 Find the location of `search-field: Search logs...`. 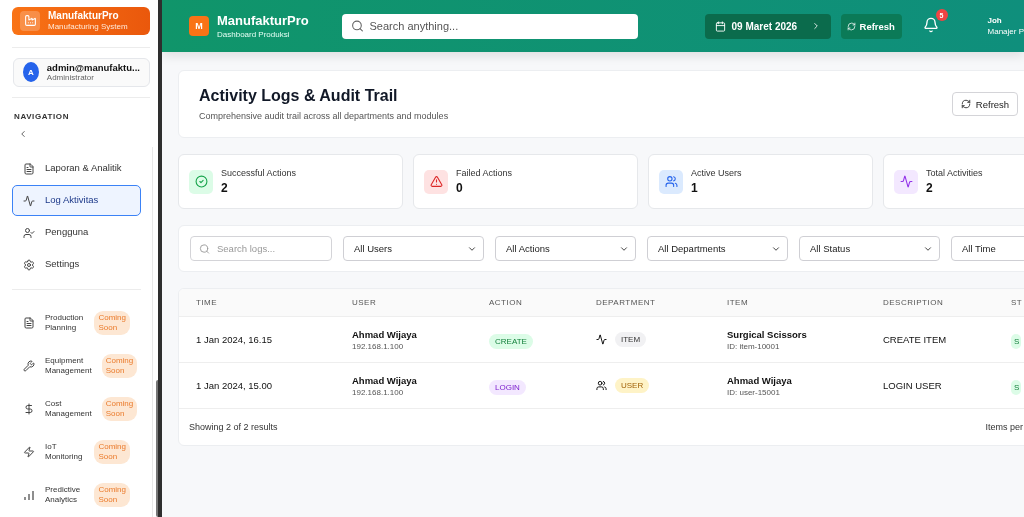

search-field: Search logs... is located at coordinates (261, 248).